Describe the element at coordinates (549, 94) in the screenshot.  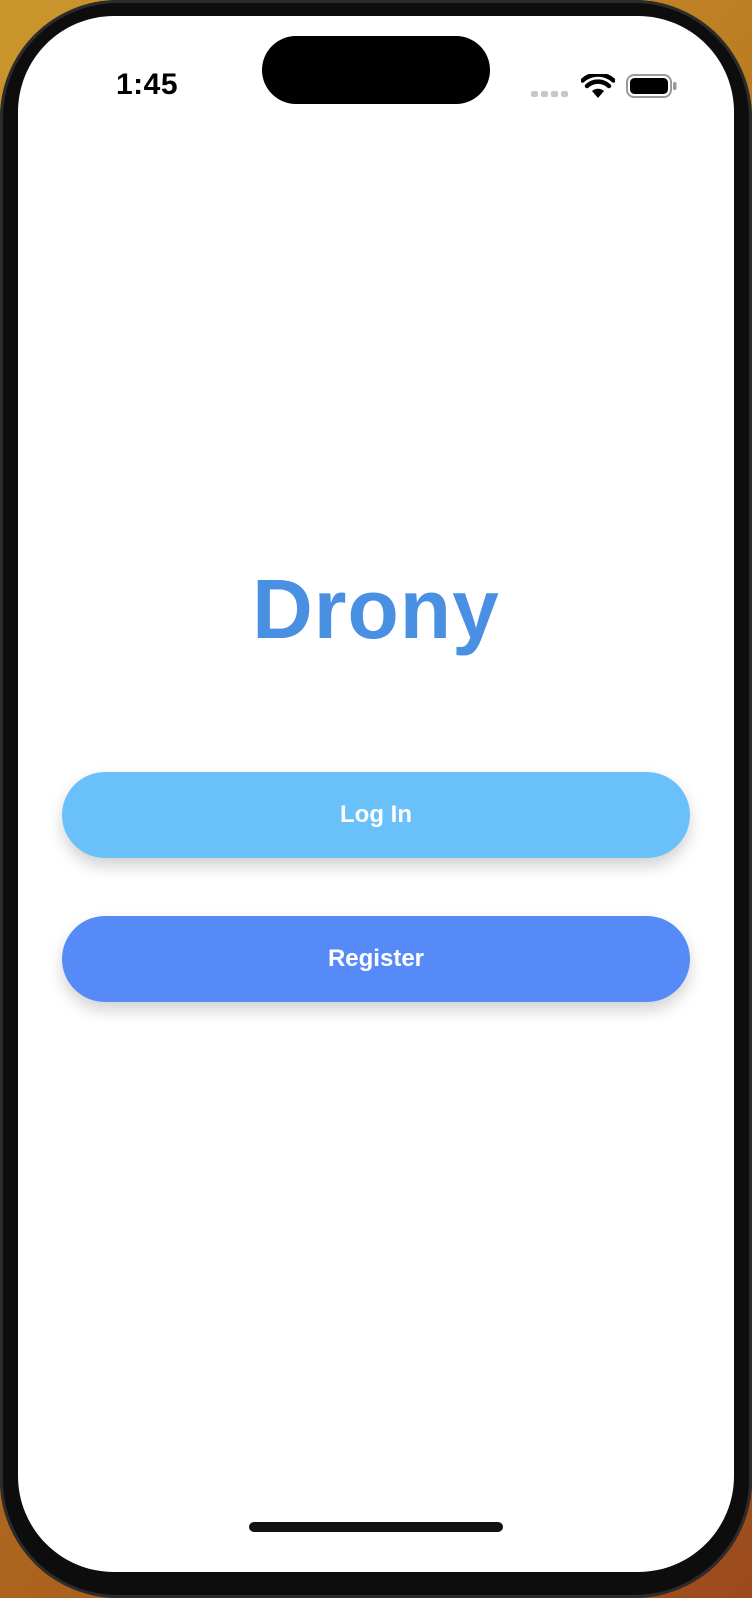
I see `cellular-signal-icon` at that location.